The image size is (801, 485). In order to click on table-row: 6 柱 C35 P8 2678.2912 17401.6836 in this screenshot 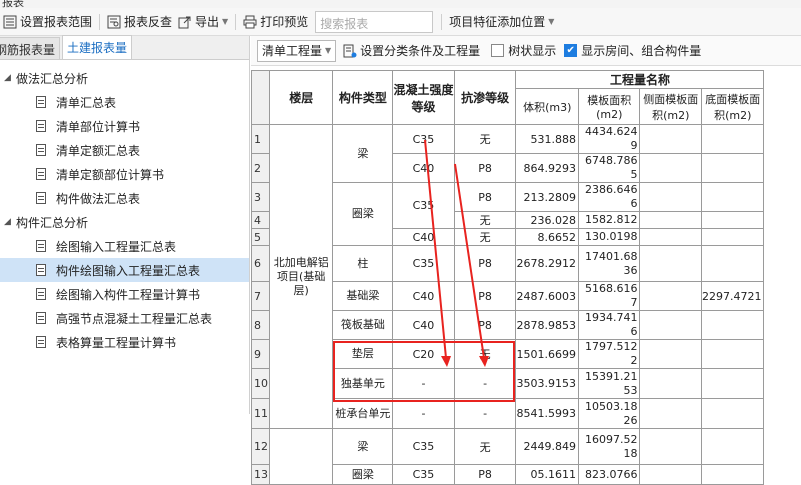, I will do `click(526, 263)`.